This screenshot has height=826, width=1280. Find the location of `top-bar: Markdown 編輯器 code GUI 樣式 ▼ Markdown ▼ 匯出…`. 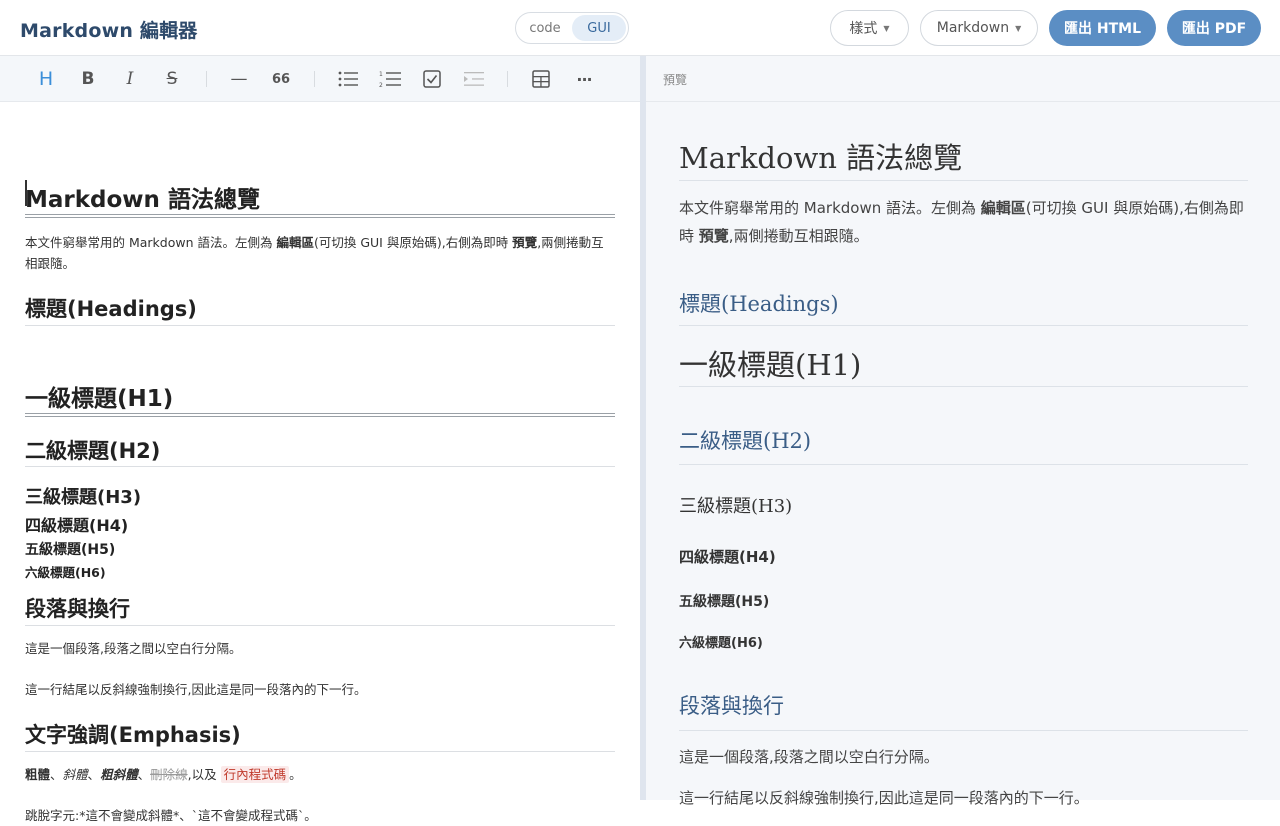

top-bar: Markdown 編輯器 code GUI 樣式 ▼ Markdown ▼ 匯出… is located at coordinates (640, 28).